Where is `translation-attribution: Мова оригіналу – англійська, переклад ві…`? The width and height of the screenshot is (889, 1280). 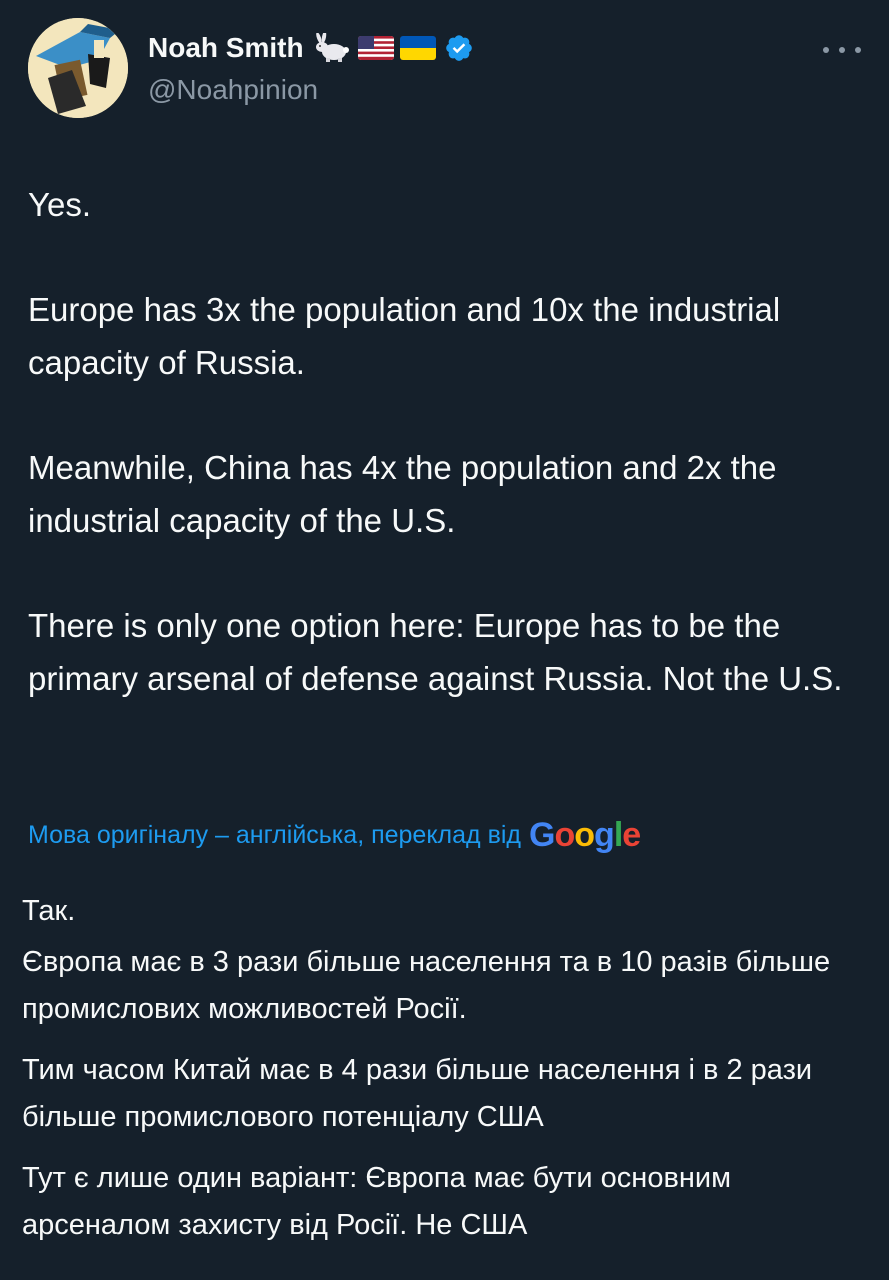 translation-attribution: Мова оригіналу – англійська, переклад ві… is located at coordinates (334, 835).